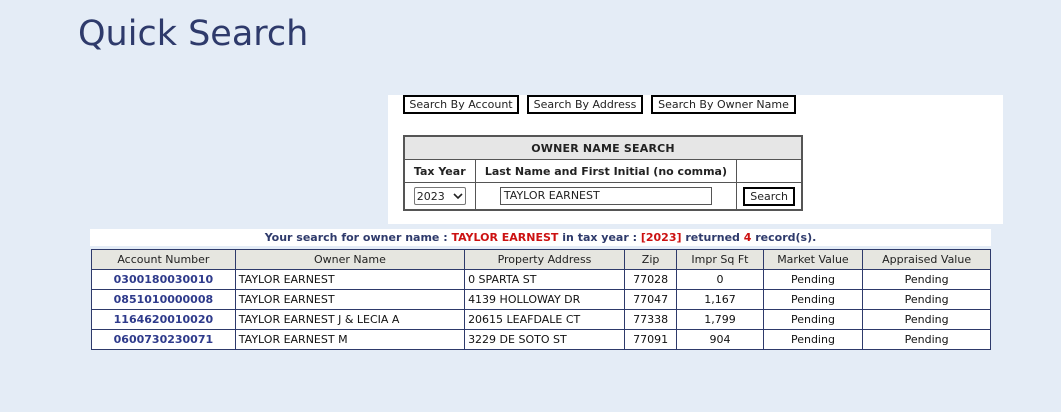 The height and width of the screenshot is (412, 1061). What do you see at coordinates (650, 339) in the screenshot?
I see `zip-cell: 77091` at bounding box center [650, 339].